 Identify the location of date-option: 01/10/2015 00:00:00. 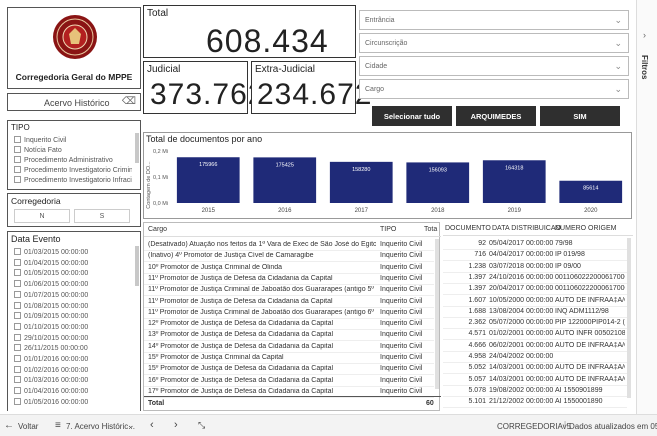
(73, 326).